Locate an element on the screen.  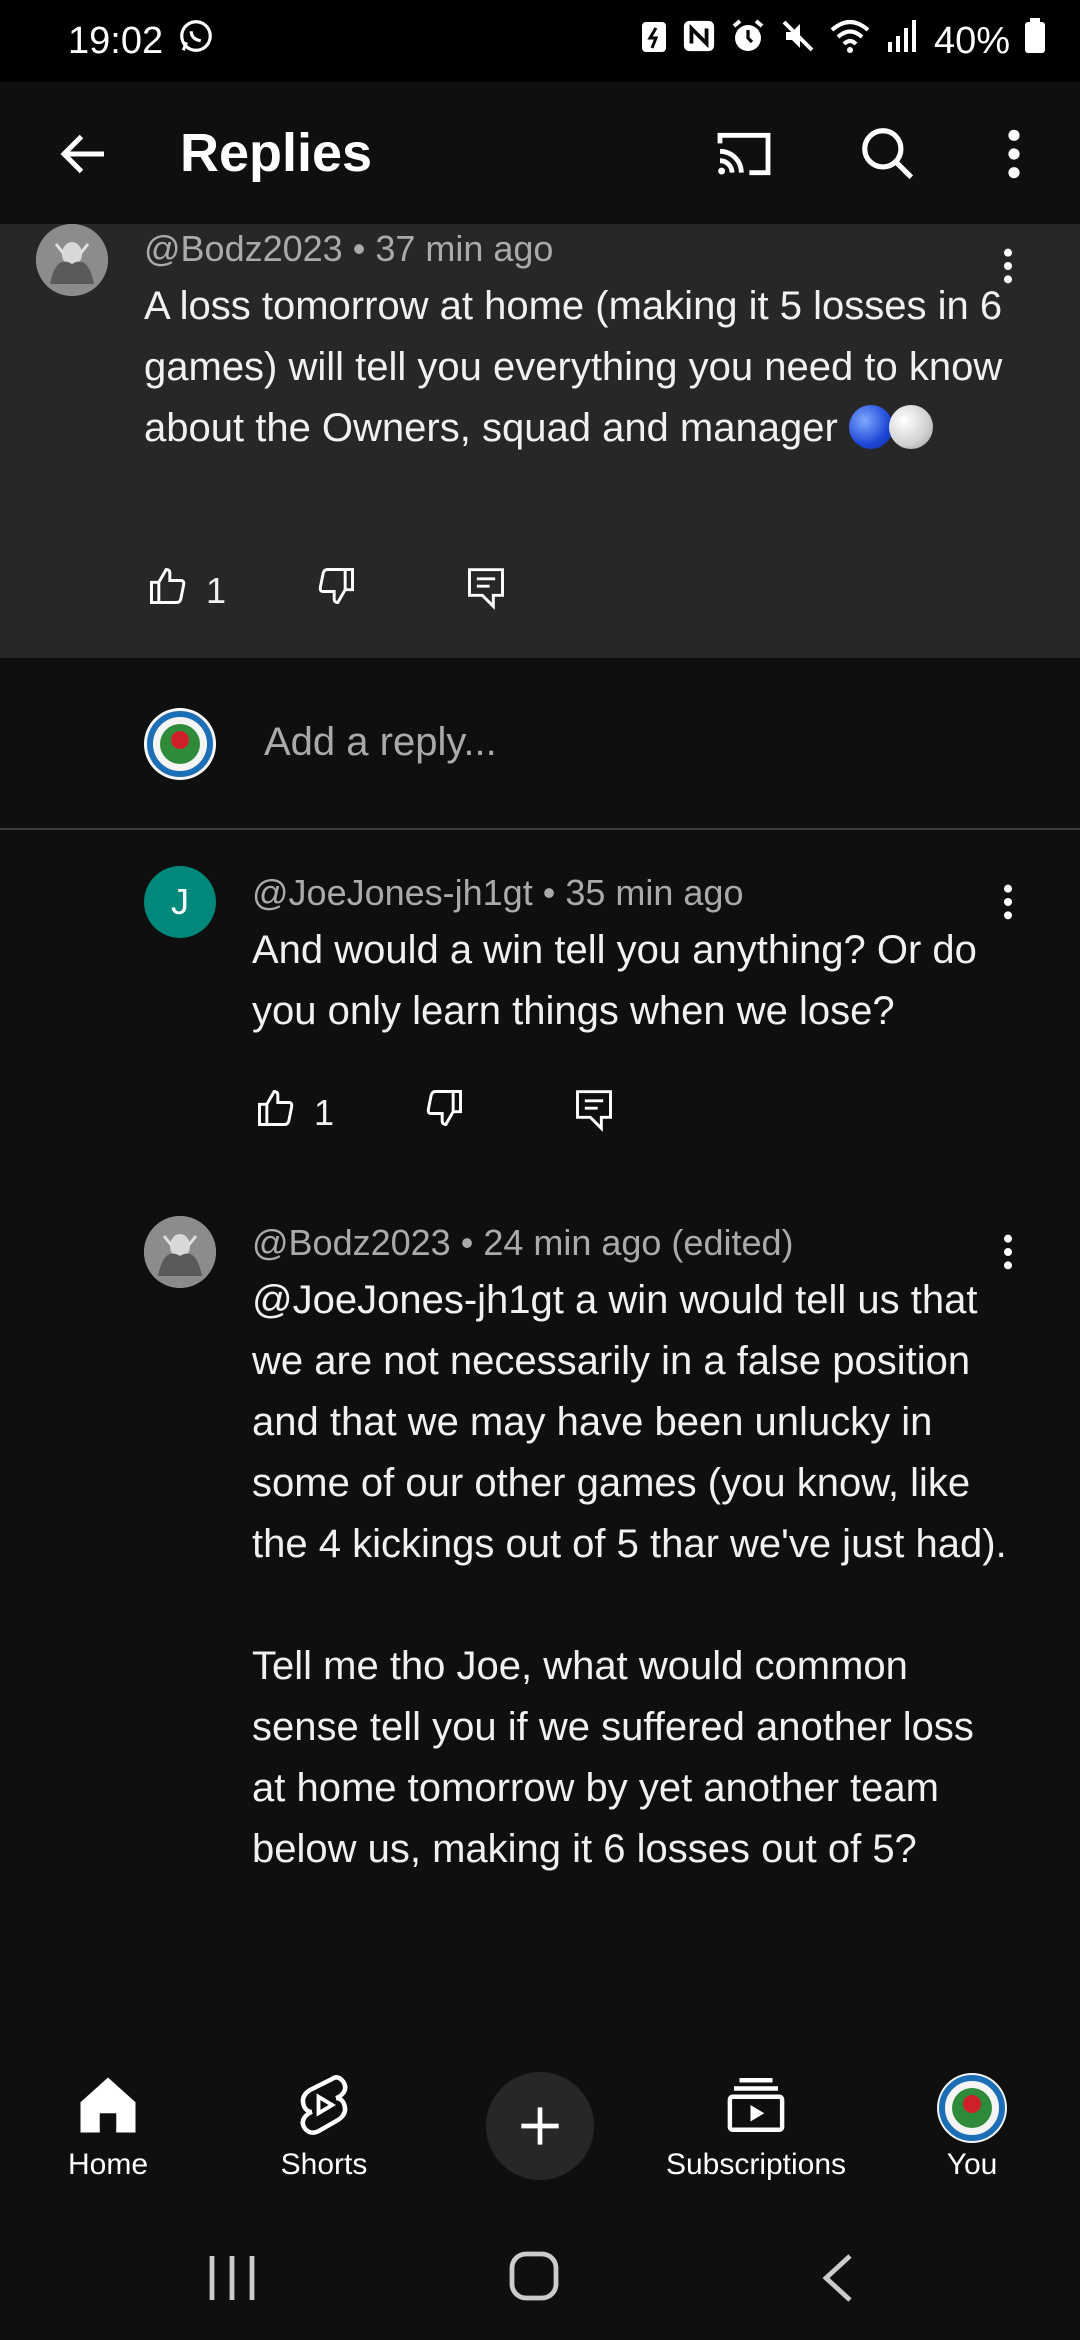
page-title: Replies is located at coordinates (276, 153).